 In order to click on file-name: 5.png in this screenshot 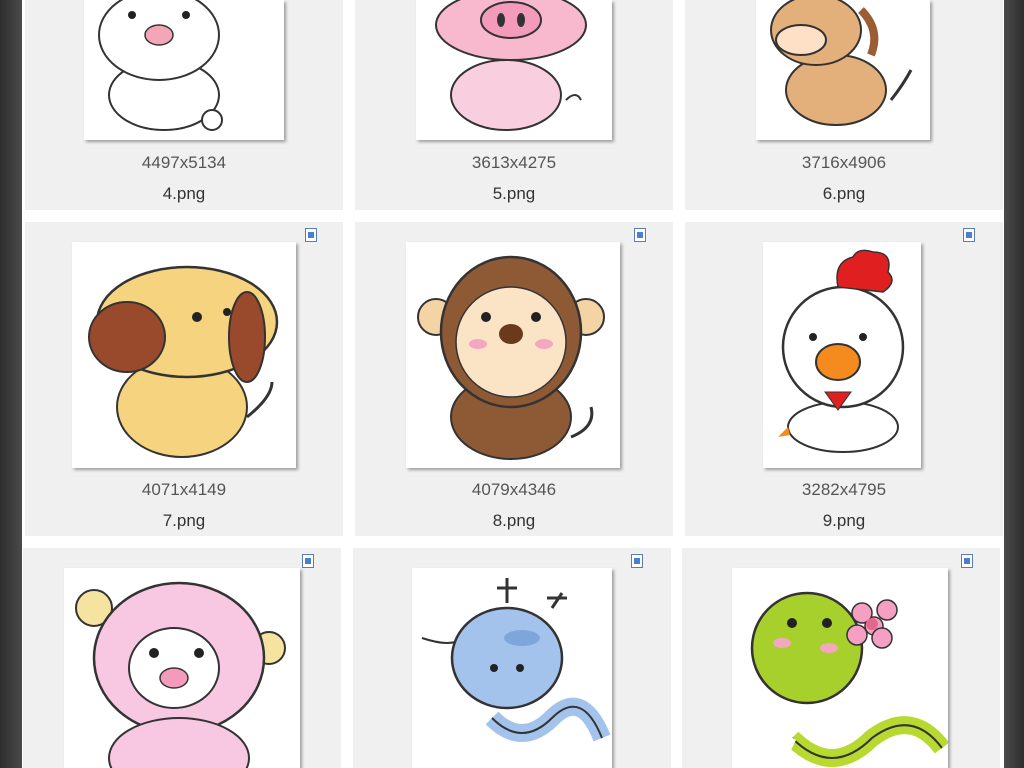, I will do `click(514, 193)`.